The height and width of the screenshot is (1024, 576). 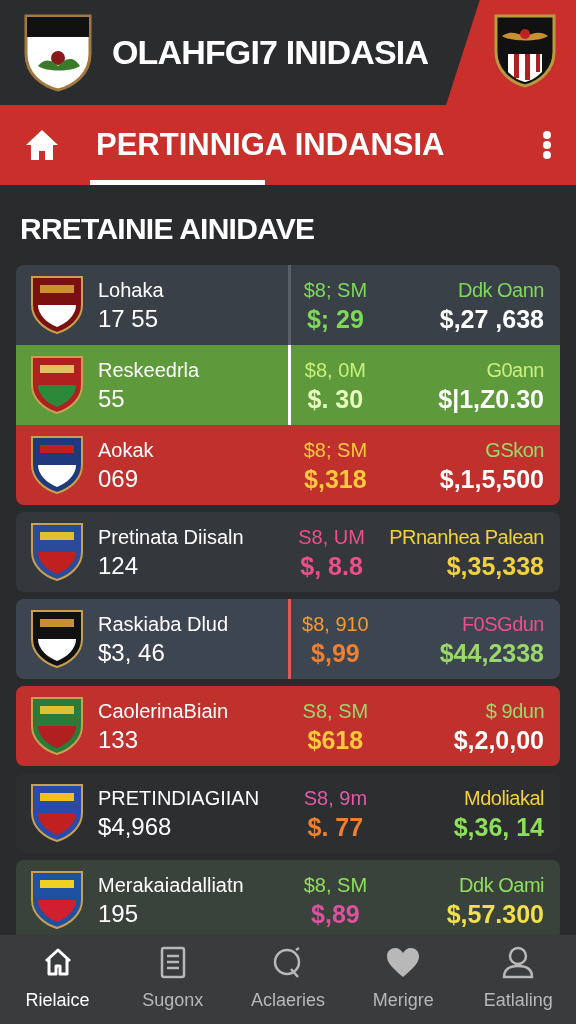 What do you see at coordinates (131, 290) in the screenshot?
I see `team-name: Lohaka` at bounding box center [131, 290].